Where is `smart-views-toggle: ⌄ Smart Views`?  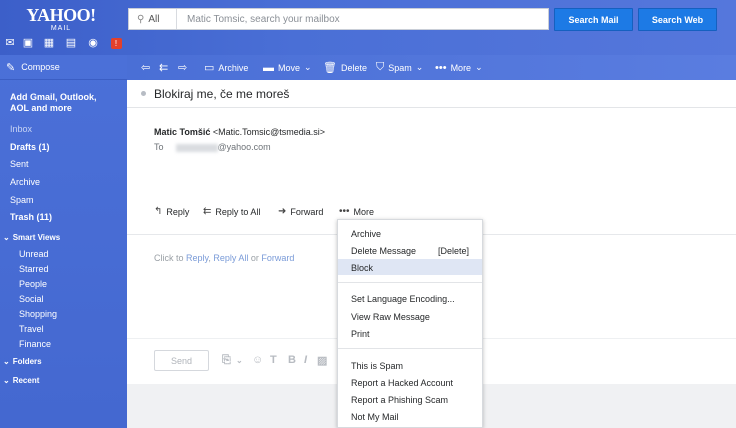
smart-views-toggle: ⌄ Smart Views is located at coordinates (31, 237).